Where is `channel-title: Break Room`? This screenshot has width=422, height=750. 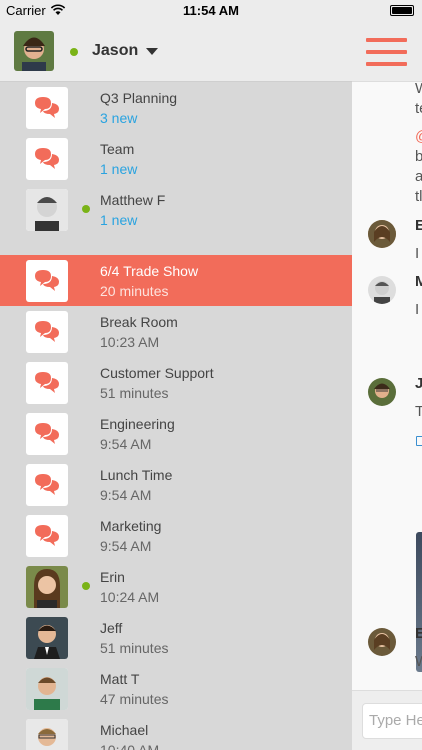
channel-title: Break Room is located at coordinates (139, 322).